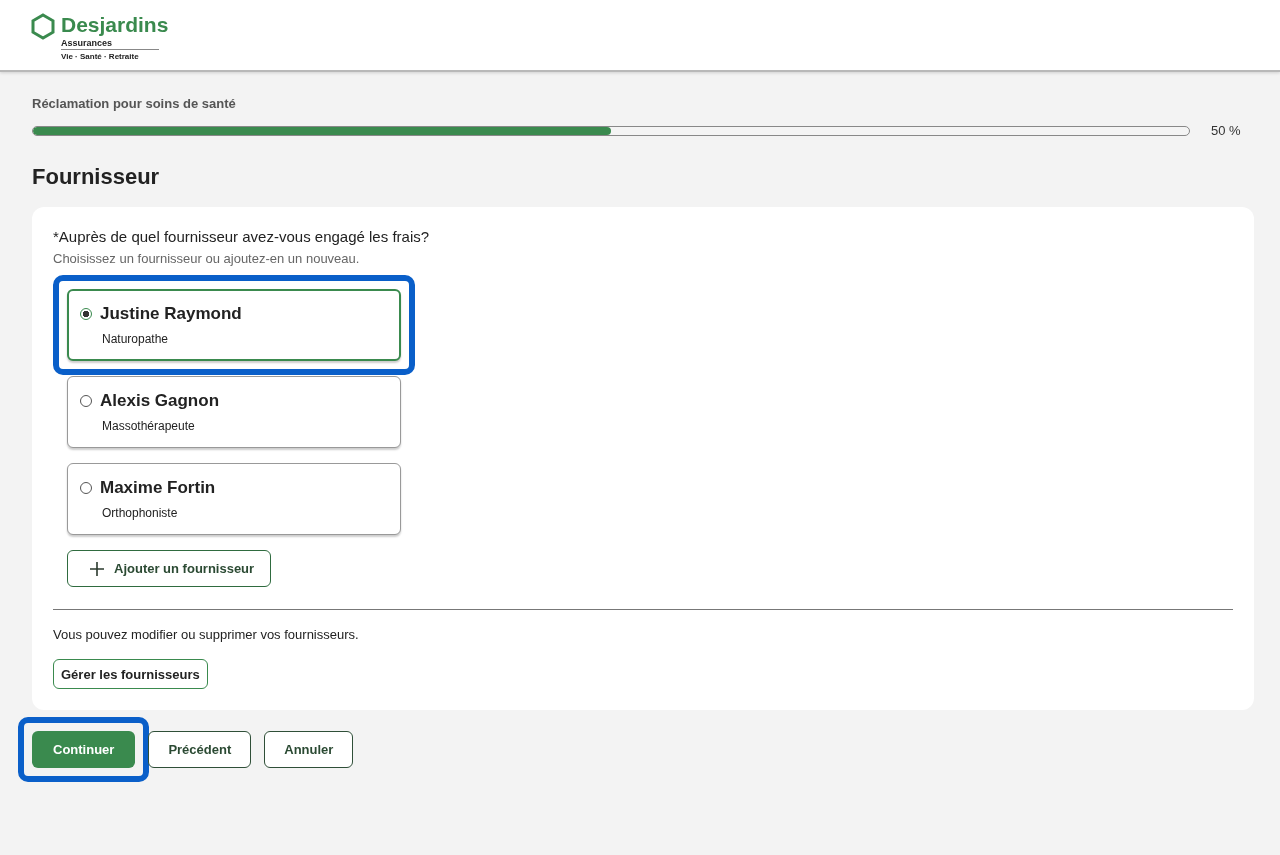 The width and height of the screenshot is (1280, 855). What do you see at coordinates (134, 103) in the screenshot?
I see `progress-label: Réclamation pour soins de santé` at bounding box center [134, 103].